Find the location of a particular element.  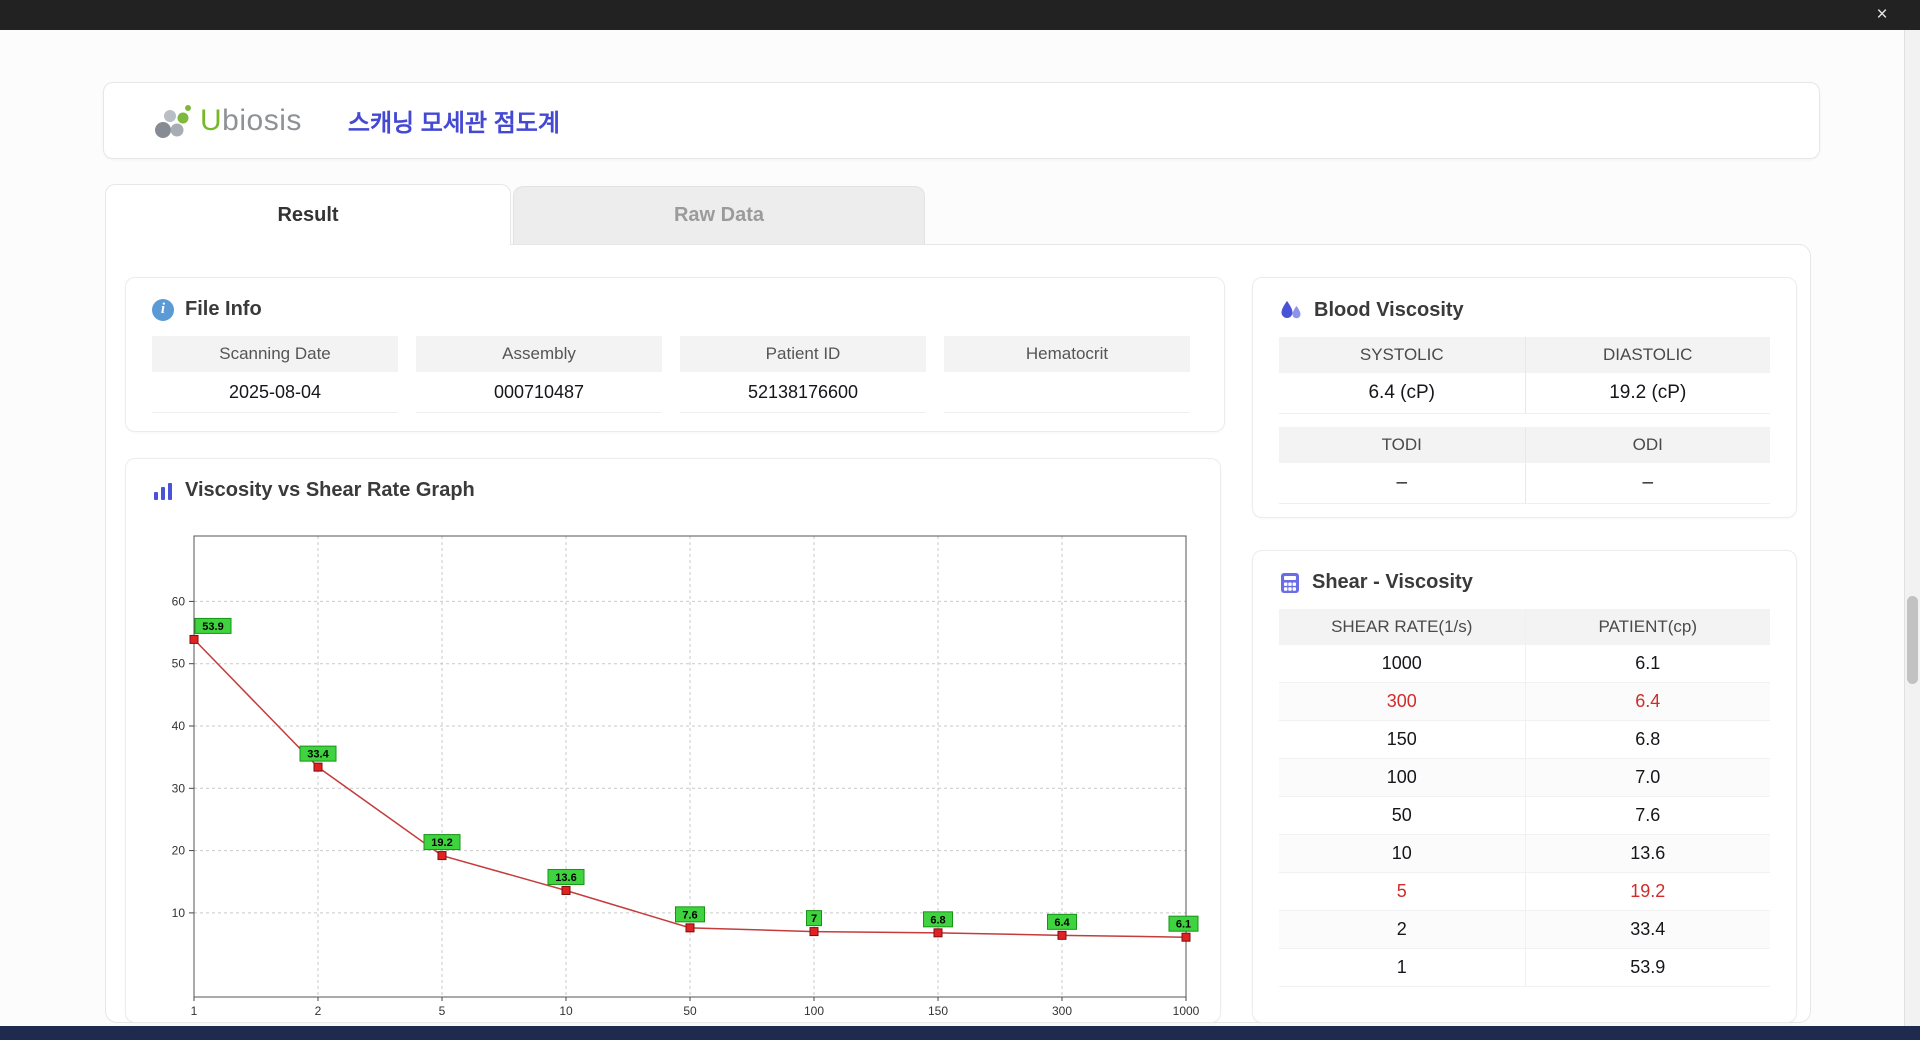

svg-text: 50 is located at coordinates (690, 1011).